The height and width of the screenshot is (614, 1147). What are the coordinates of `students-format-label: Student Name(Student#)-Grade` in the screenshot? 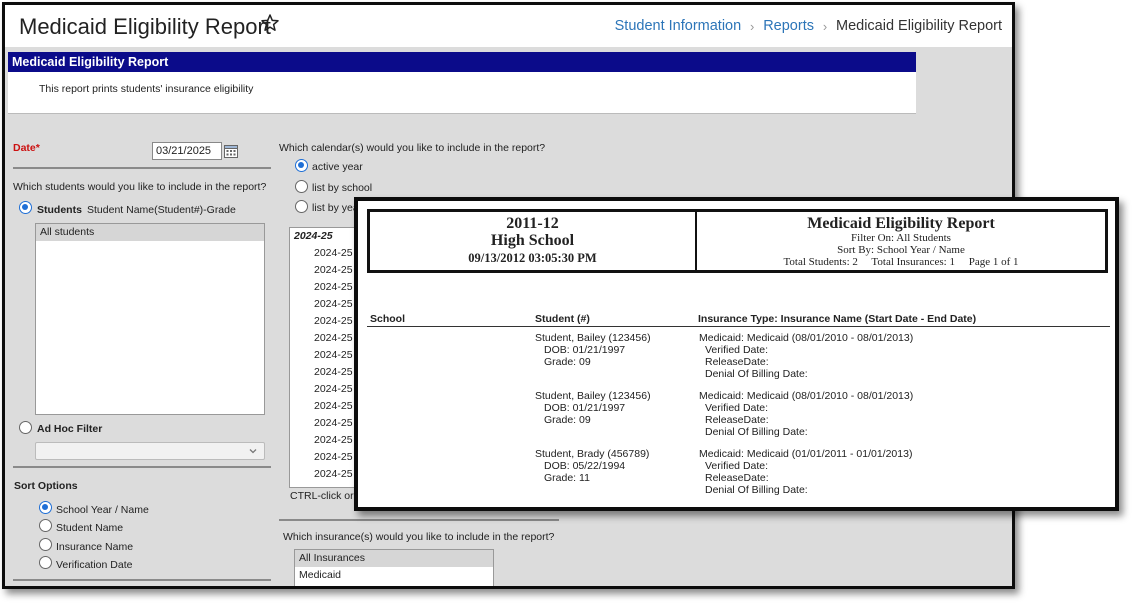 It's located at (161, 210).